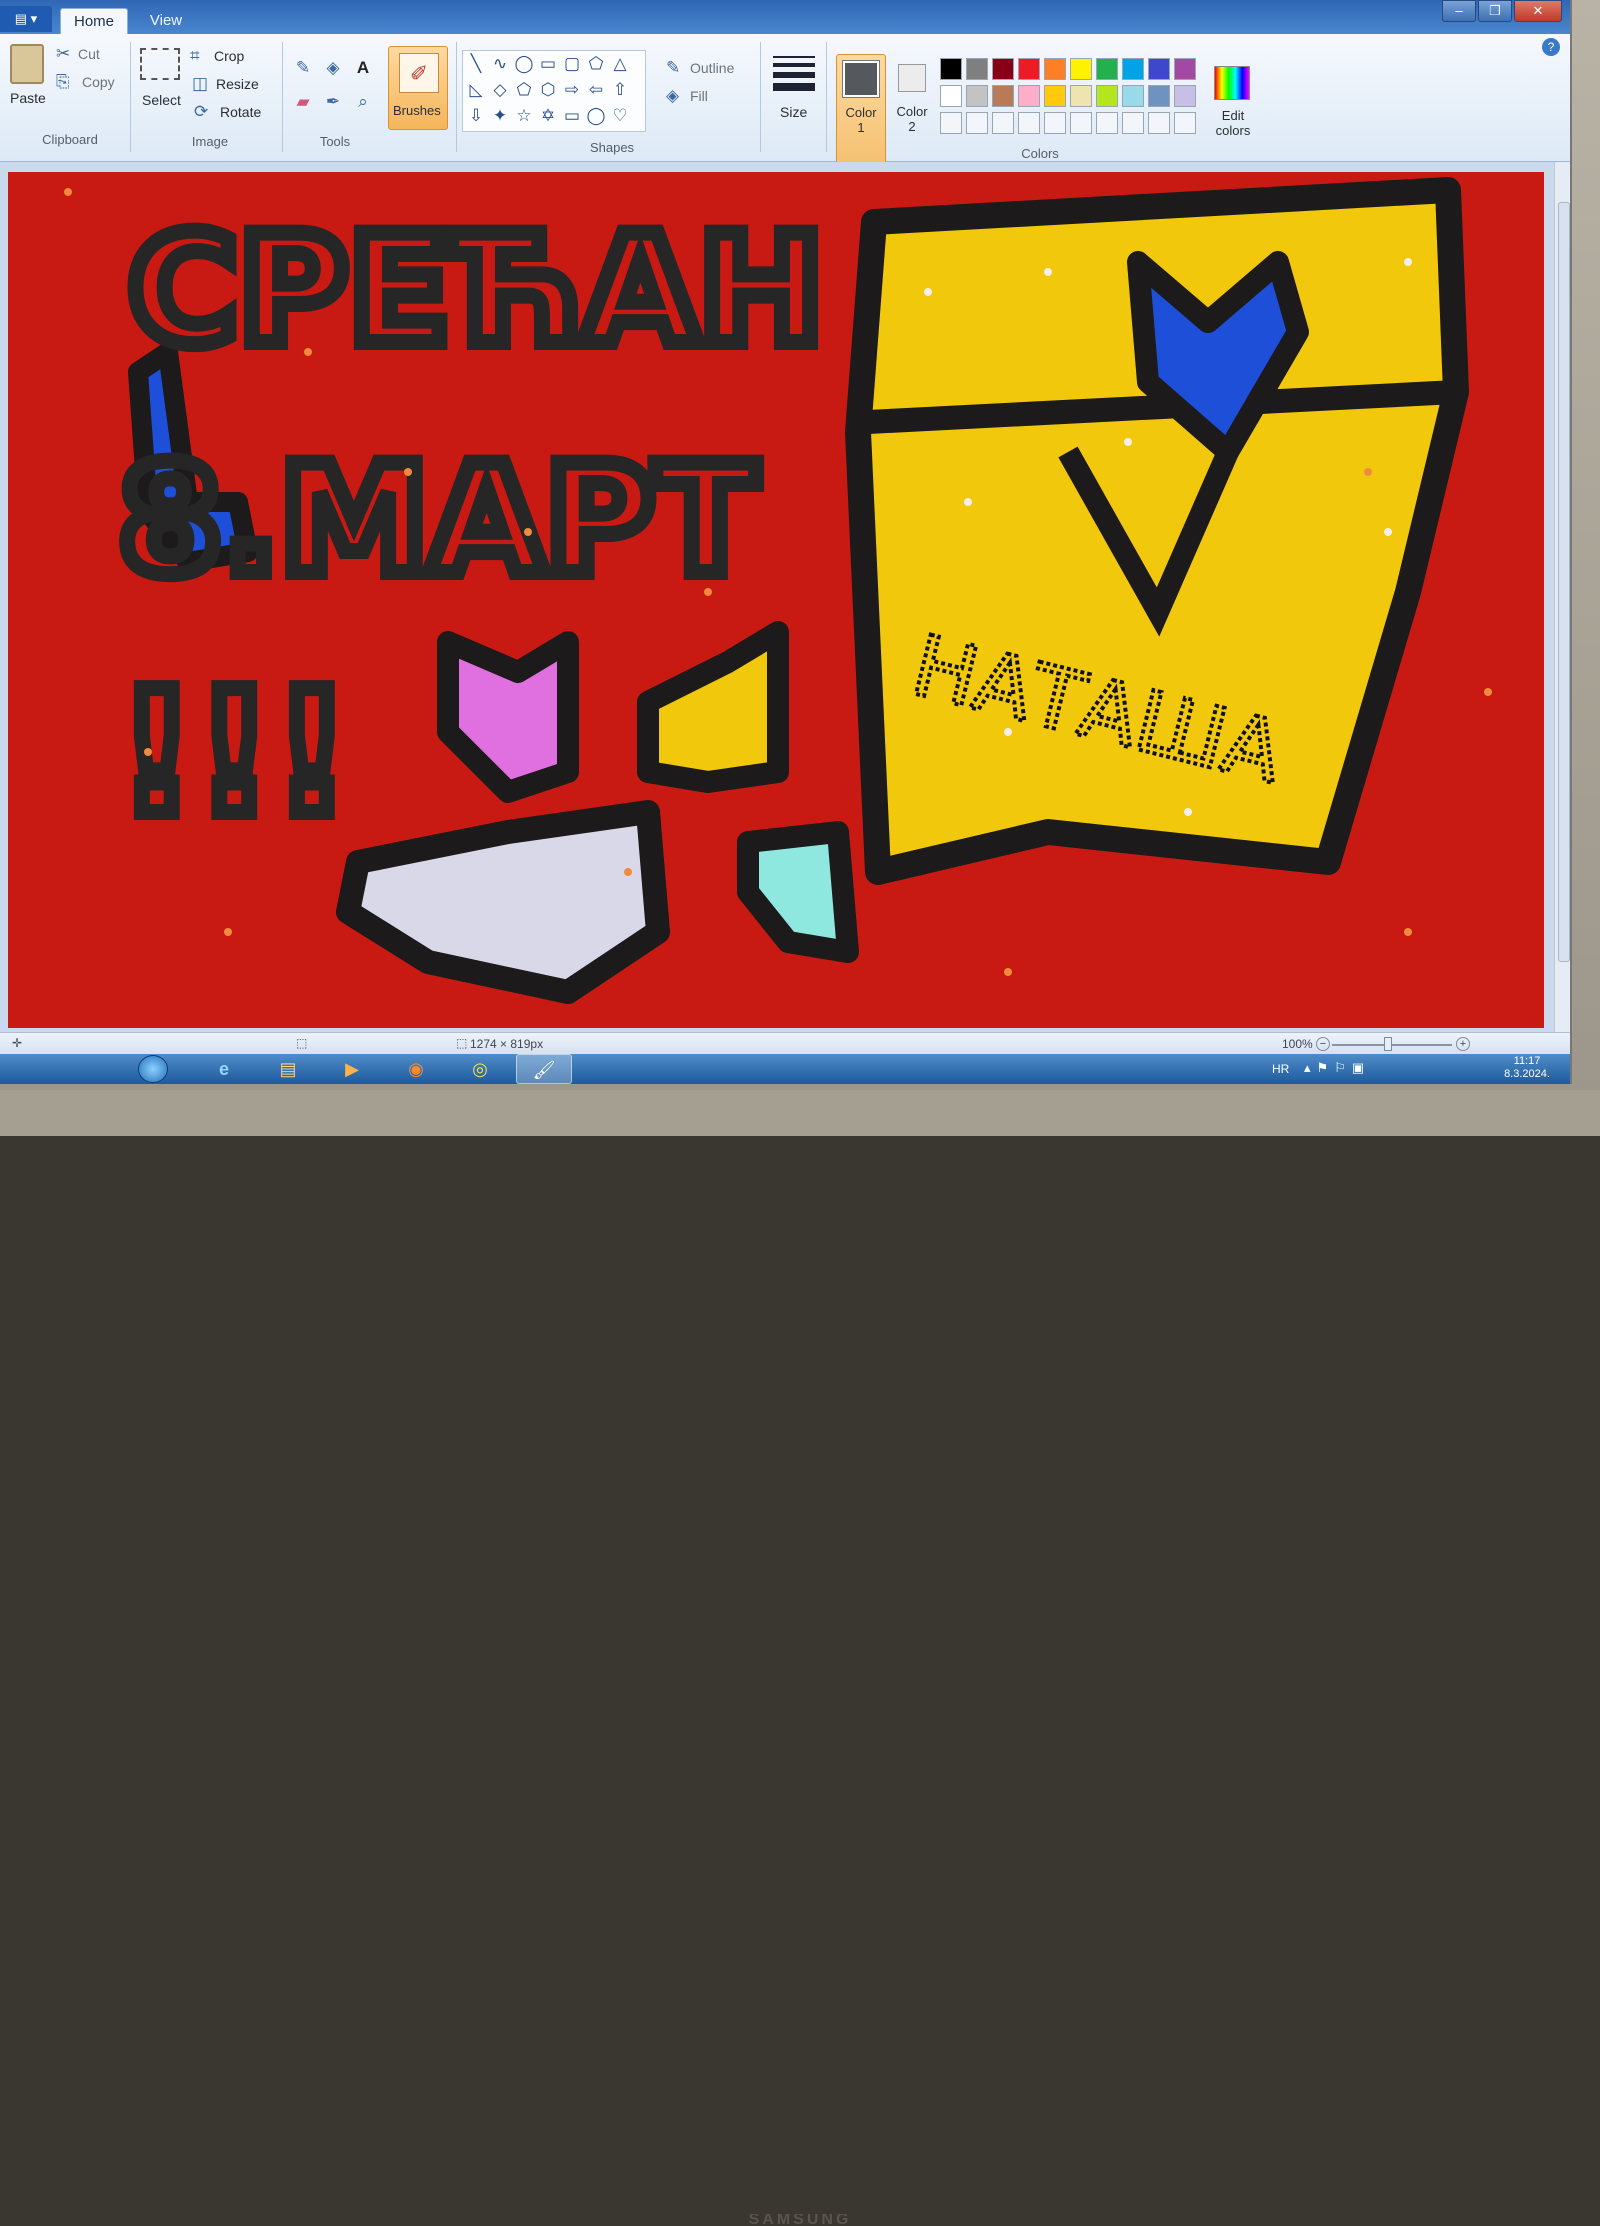 Image resolution: width=1600 pixels, height=2226 pixels. I want to click on clock: 11:17 8.3.2024., so click(1527, 1068).